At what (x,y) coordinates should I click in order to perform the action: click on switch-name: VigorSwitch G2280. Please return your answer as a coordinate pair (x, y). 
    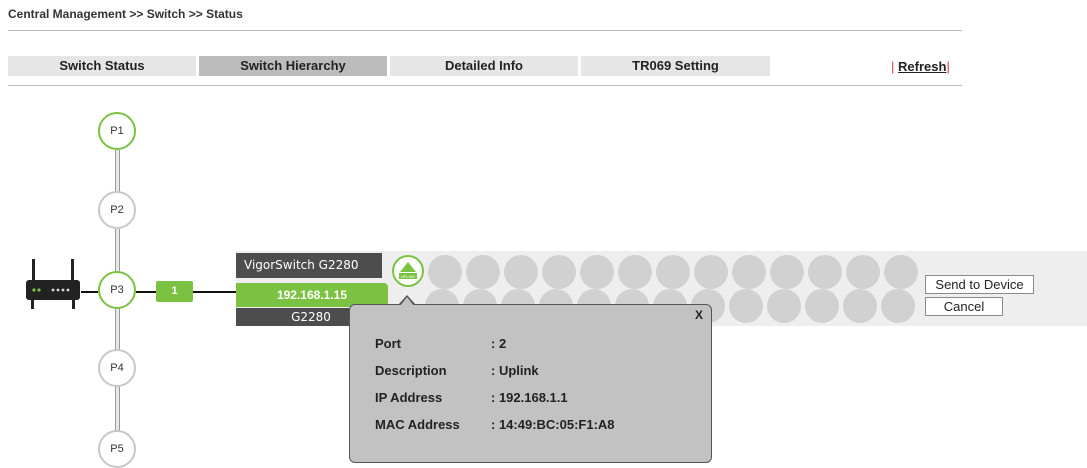
    Looking at the image, I should click on (309, 265).